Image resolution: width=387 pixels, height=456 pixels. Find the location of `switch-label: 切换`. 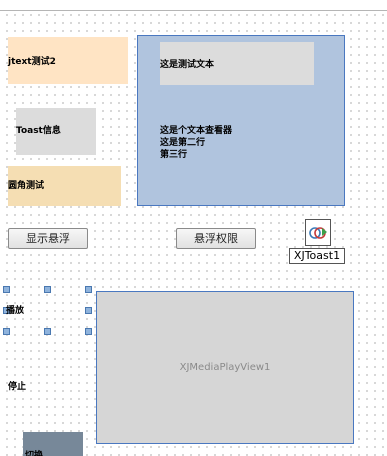

switch-label: 切换 is located at coordinates (53, 444).